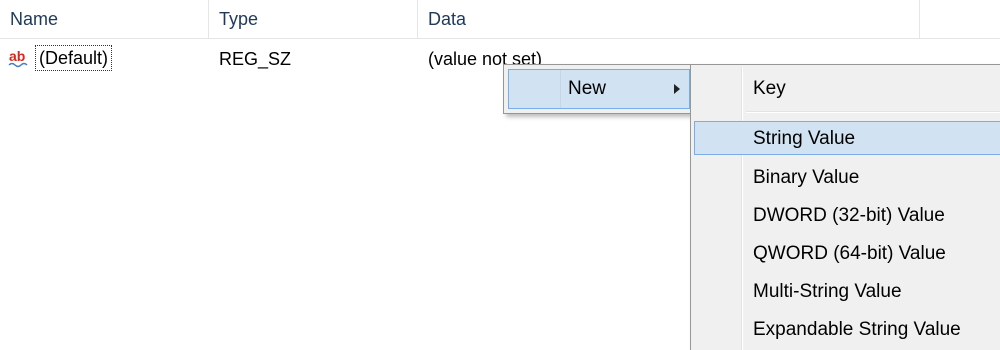 The width and height of the screenshot is (1000, 350). What do you see at coordinates (769, 88) in the screenshot?
I see `submenu-item-label: Key` at bounding box center [769, 88].